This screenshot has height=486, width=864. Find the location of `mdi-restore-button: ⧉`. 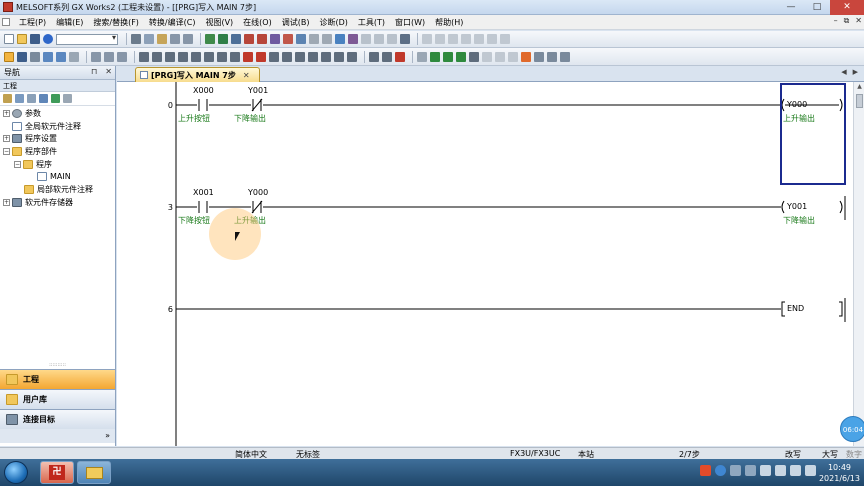

mdi-restore-button: ⧉ is located at coordinates (847, 21).